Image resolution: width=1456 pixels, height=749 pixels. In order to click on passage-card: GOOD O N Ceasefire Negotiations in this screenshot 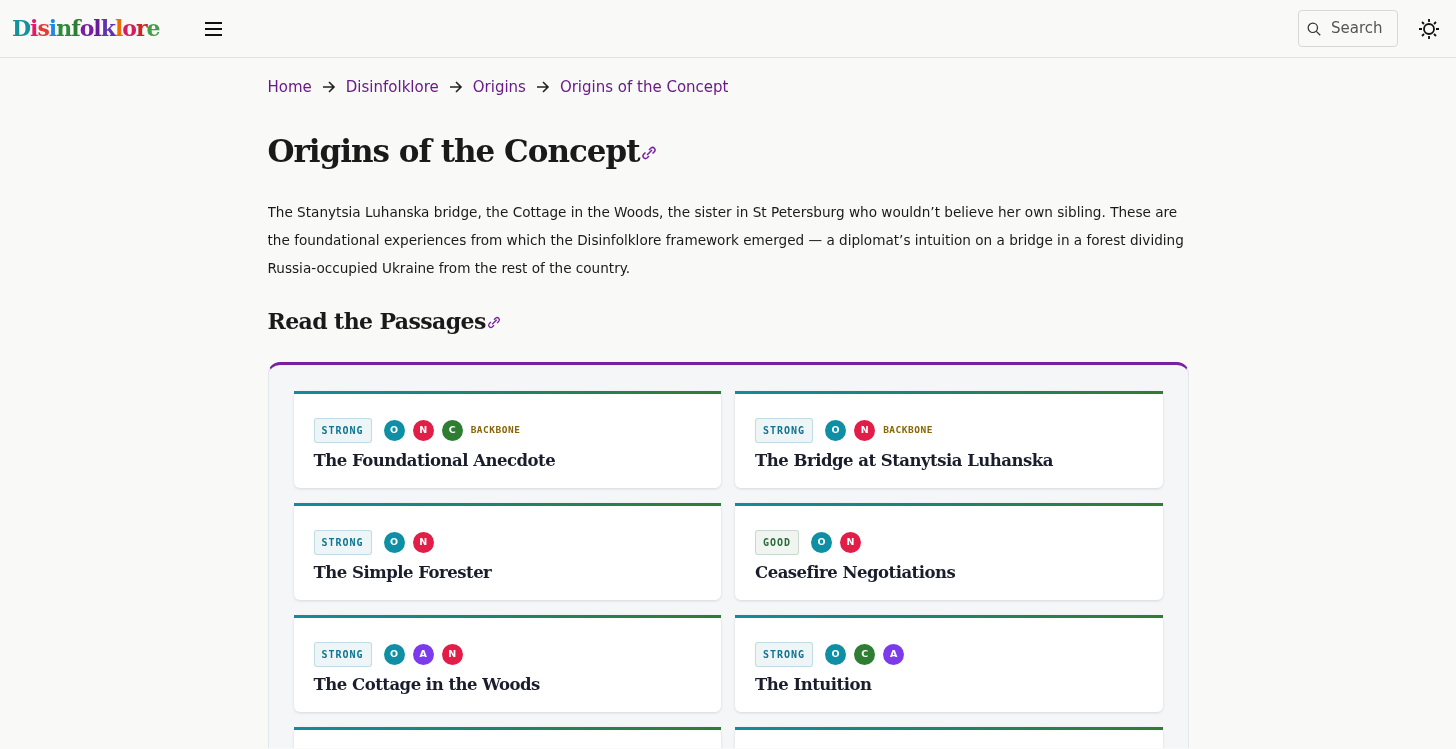, I will do `click(949, 552)`.